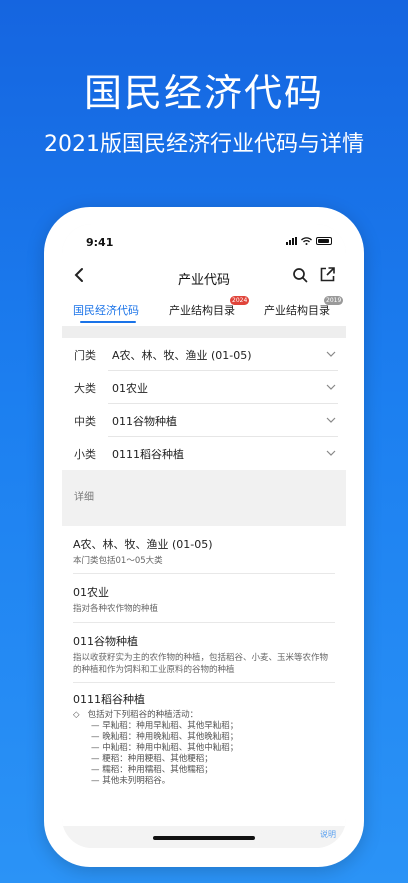 This screenshot has height=883, width=408. What do you see at coordinates (100, 242) in the screenshot?
I see `status-time: 9:41` at bounding box center [100, 242].